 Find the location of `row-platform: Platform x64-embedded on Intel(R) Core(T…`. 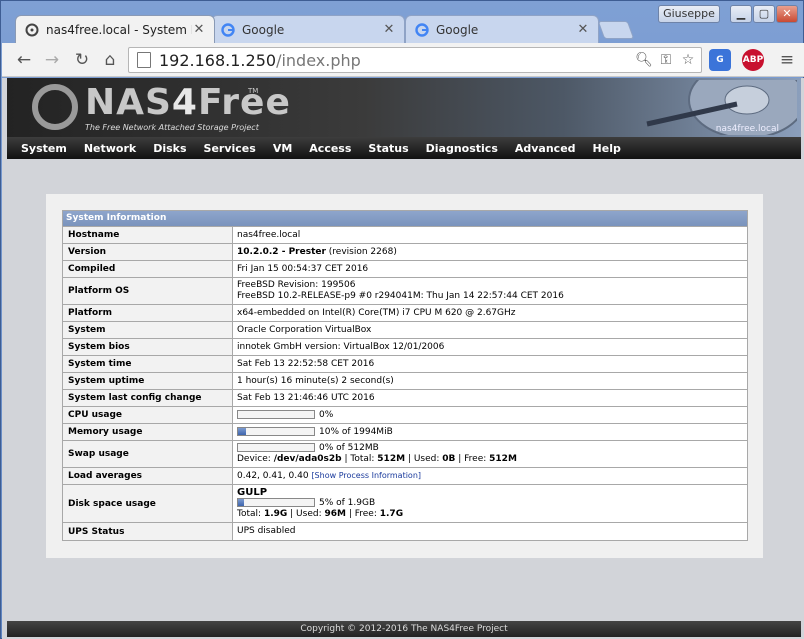

row-platform: Platform x64-embedded on Intel(R) Core(T… is located at coordinates (405, 312).